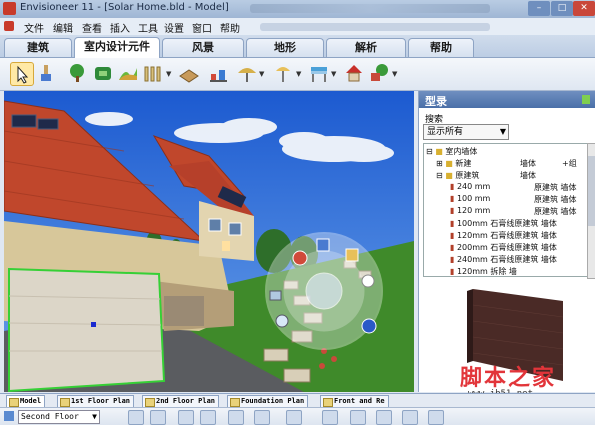 This screenshot has height=425, width=595. I want to click on view-mode-button, so click(136, 417).